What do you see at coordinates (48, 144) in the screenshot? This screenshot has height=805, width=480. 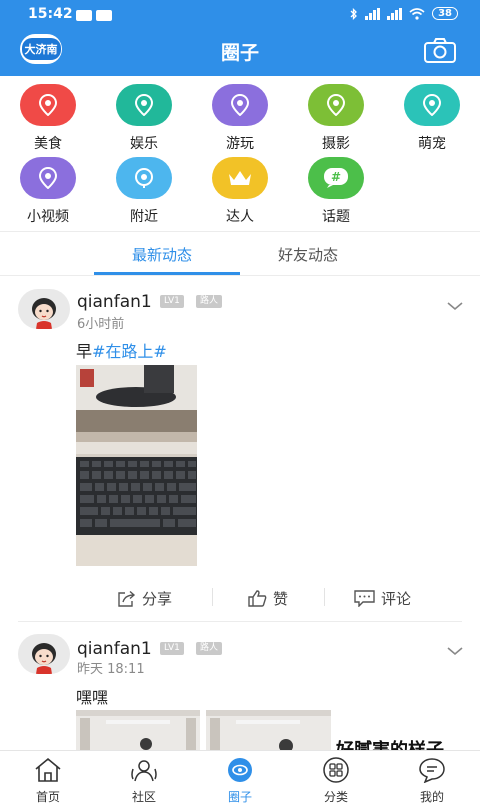 I see `category-label: 美食` at bounding box center [48, 144].